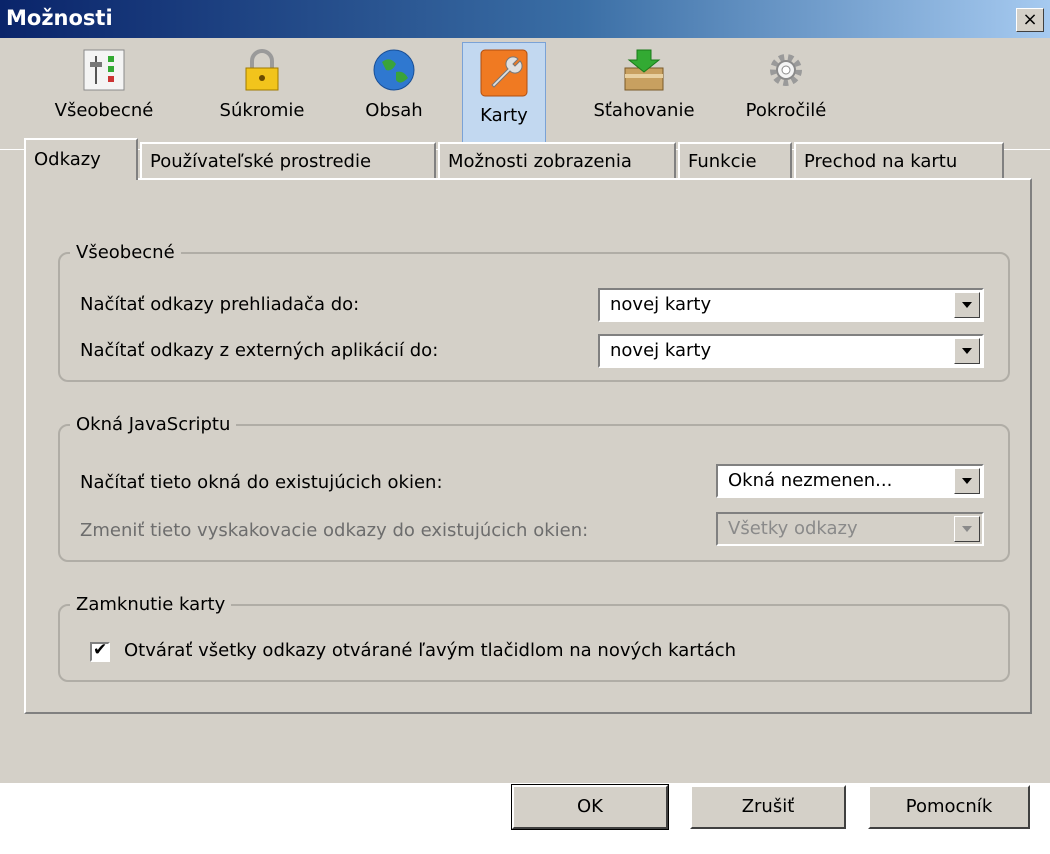 This screenshot has width=1050, height=854. Describe the element at coordinates (59, 18) in the screenshot. I see `window-title: Možnosti` at that location.